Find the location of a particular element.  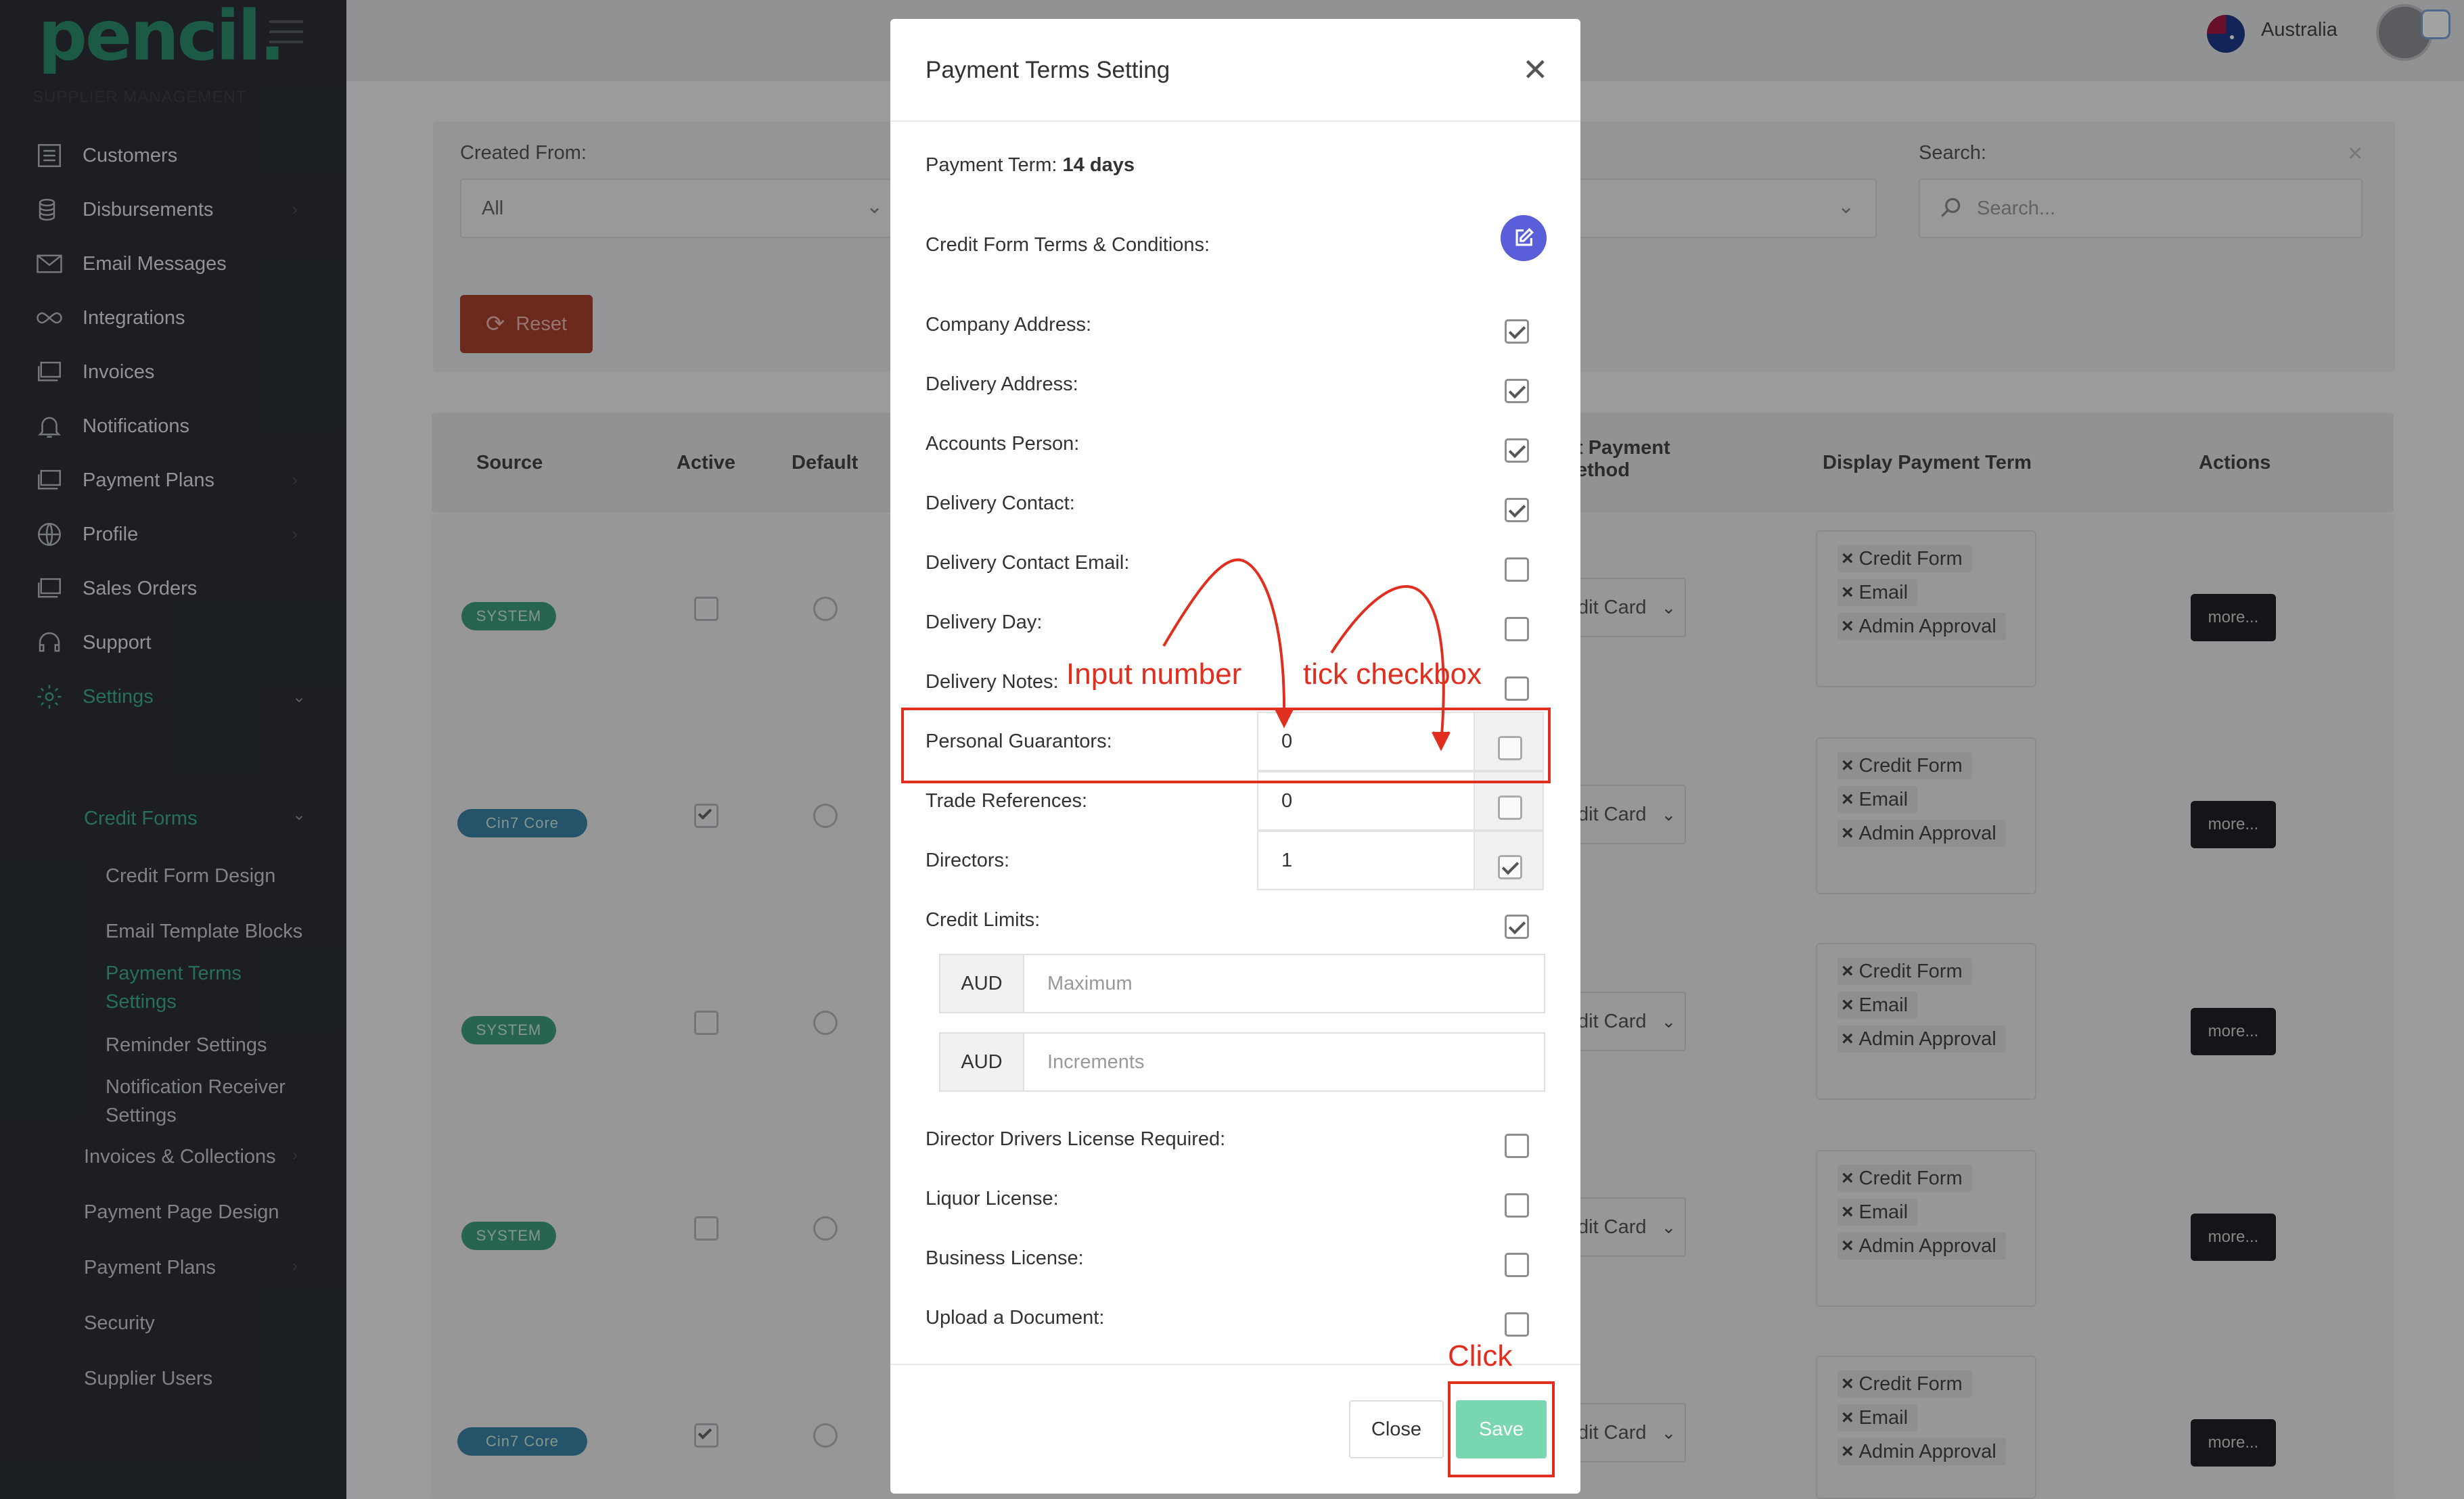

delivery-contact-checkbox is located at coordinates (1517, 510).